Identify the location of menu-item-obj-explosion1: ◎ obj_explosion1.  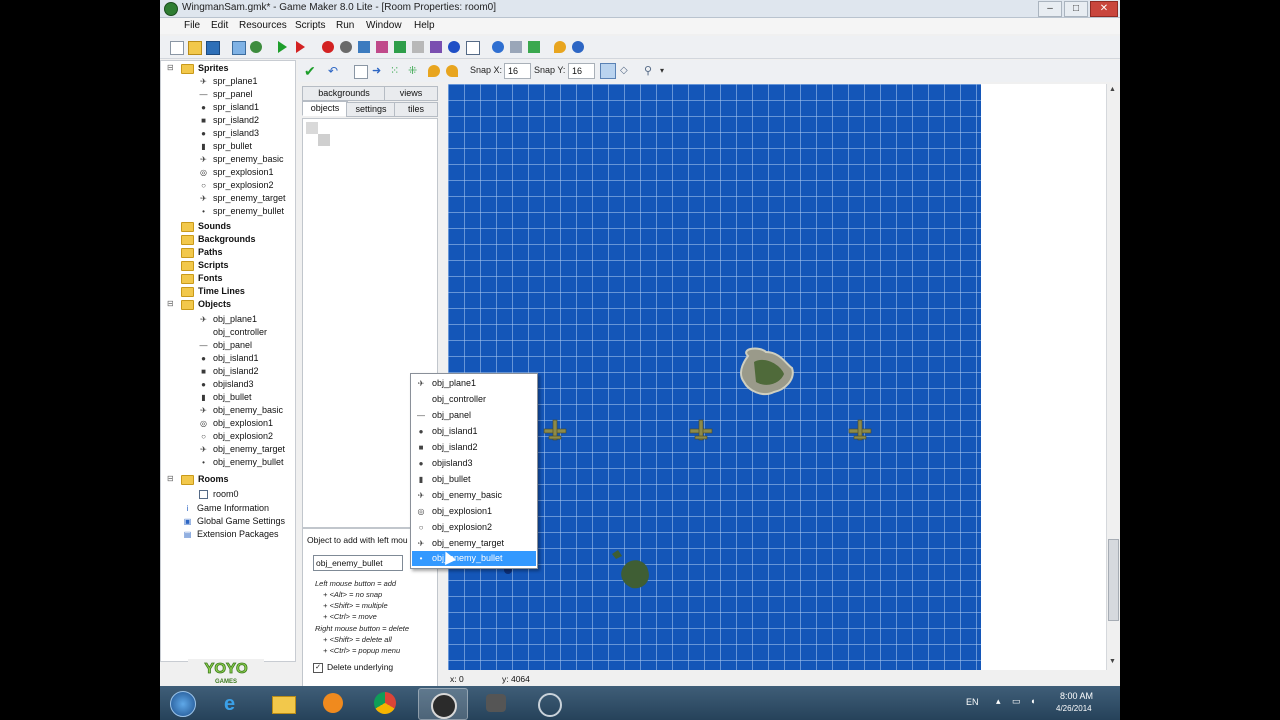
(474, 511).